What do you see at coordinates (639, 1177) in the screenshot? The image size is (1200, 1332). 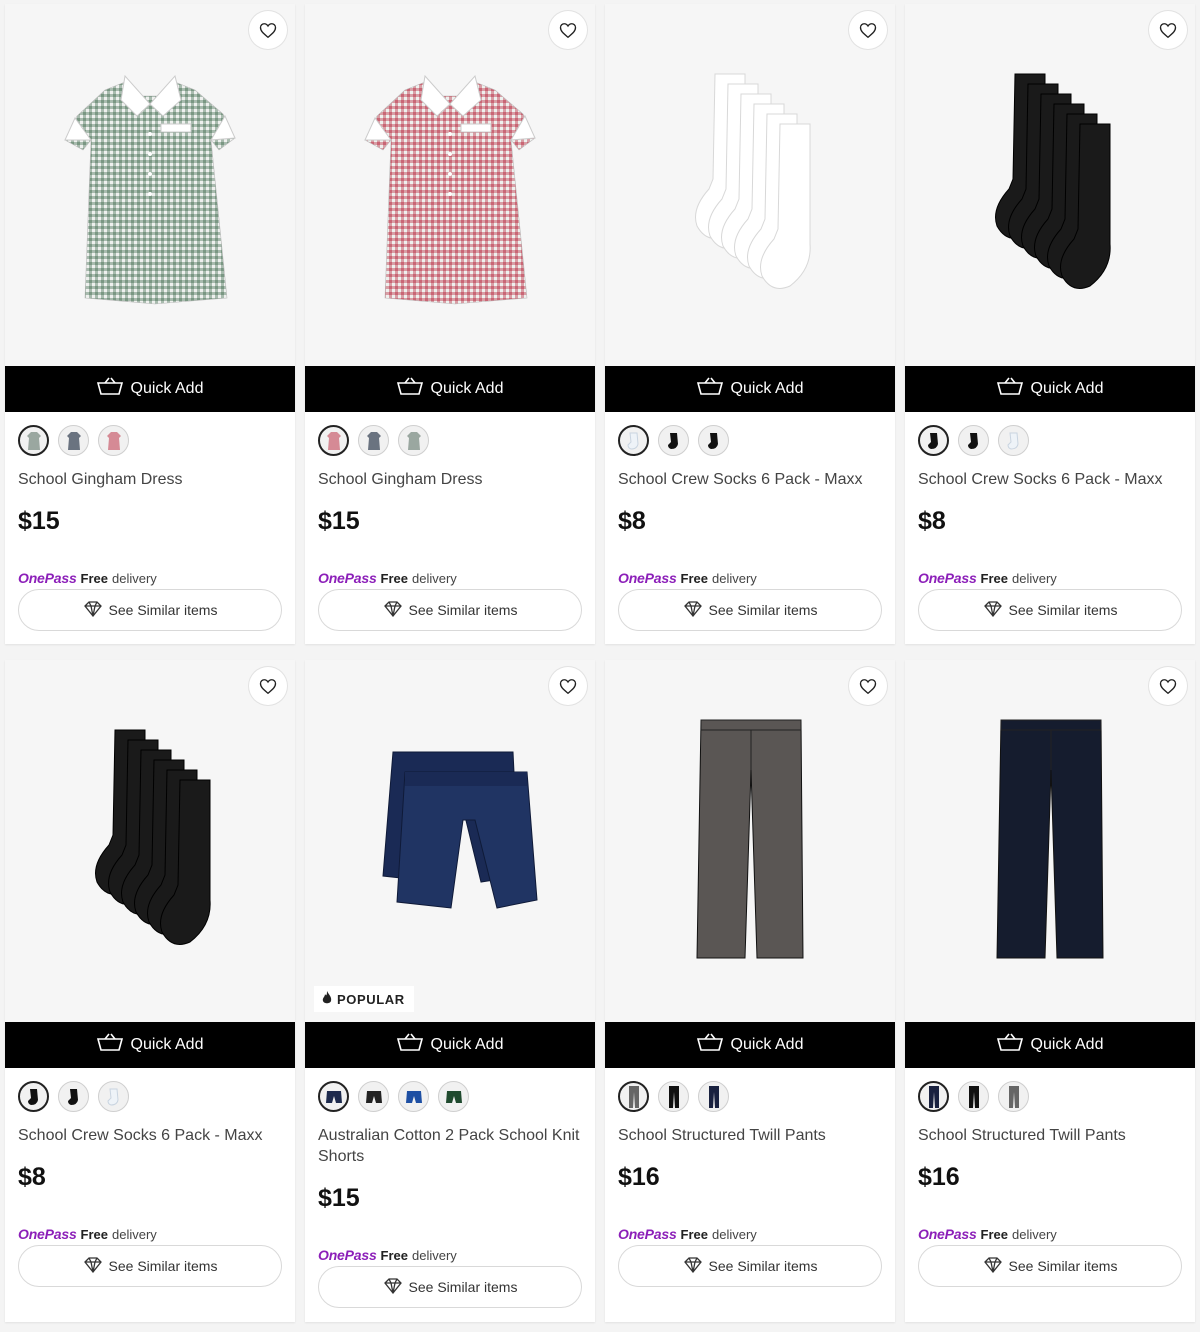 I see `product-price: $16` at bounding box center [639, 1177].